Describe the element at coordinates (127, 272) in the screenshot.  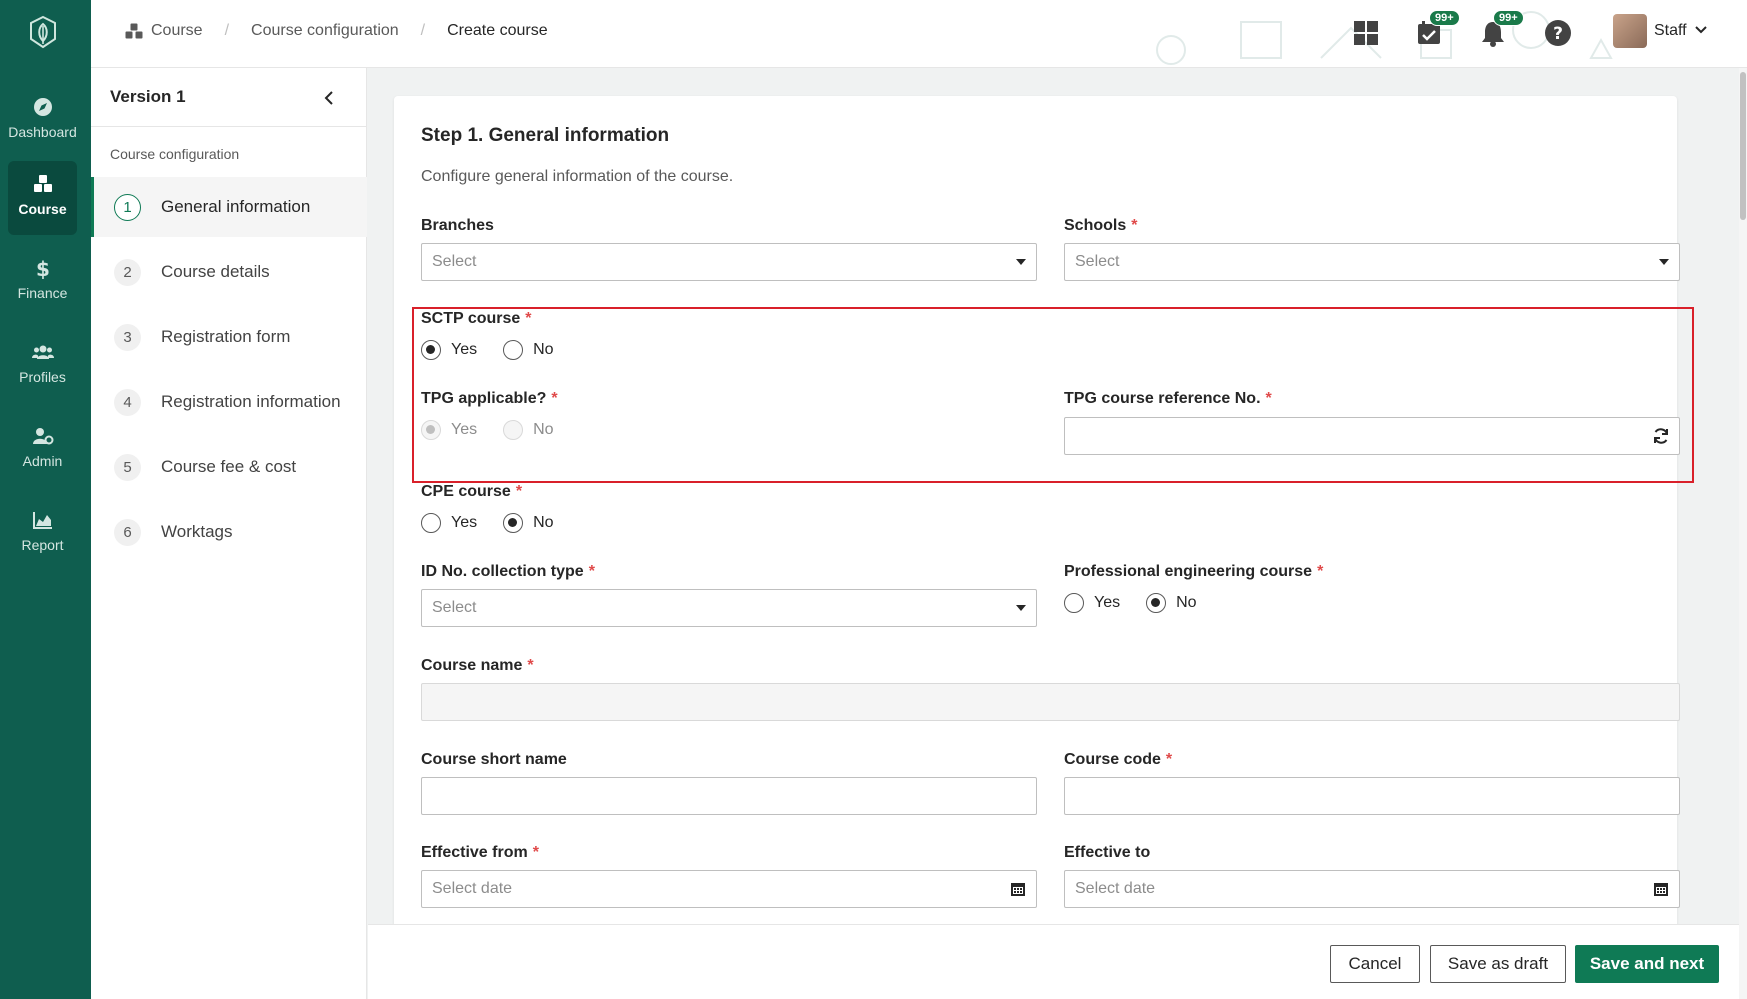
I see `step-number: 2` at that location.